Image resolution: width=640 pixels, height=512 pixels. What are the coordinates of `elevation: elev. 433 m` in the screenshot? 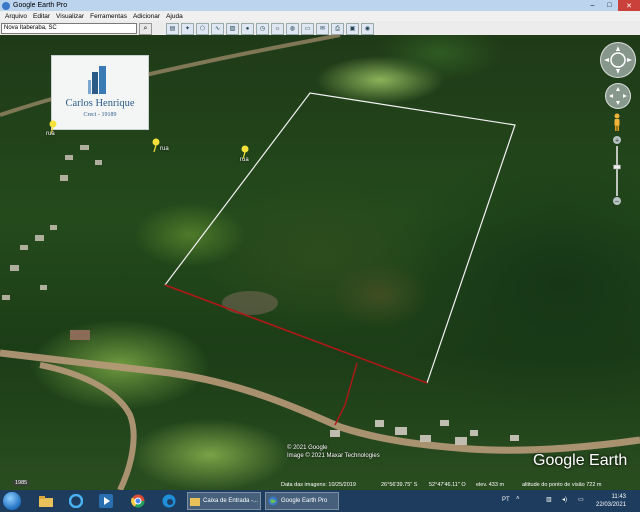 It's located at (490, 485).